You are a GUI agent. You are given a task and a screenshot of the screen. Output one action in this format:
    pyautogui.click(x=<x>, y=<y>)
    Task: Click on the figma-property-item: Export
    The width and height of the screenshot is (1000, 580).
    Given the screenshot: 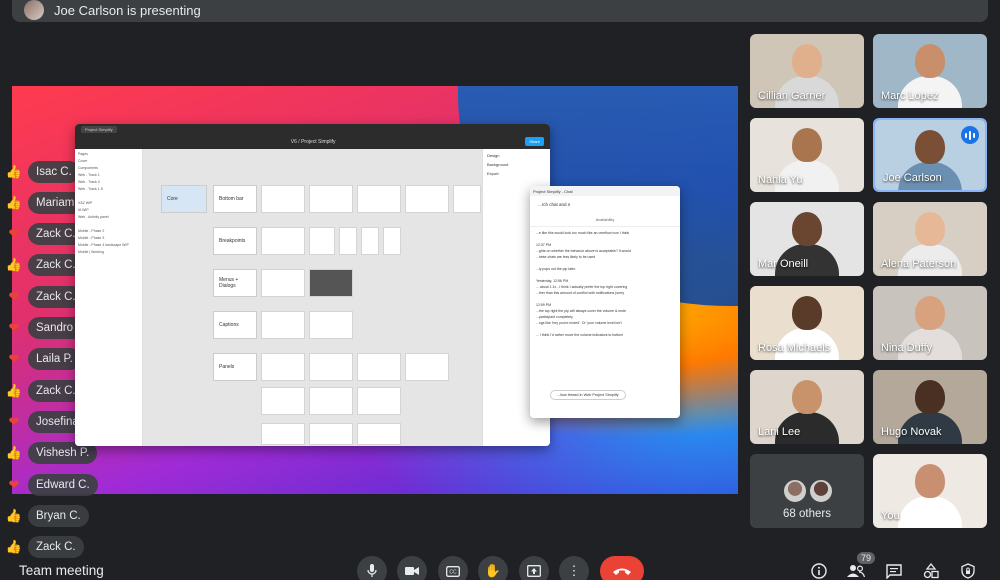 What is the action you would take?
    pyautogui.click(x=493, y=173)
    